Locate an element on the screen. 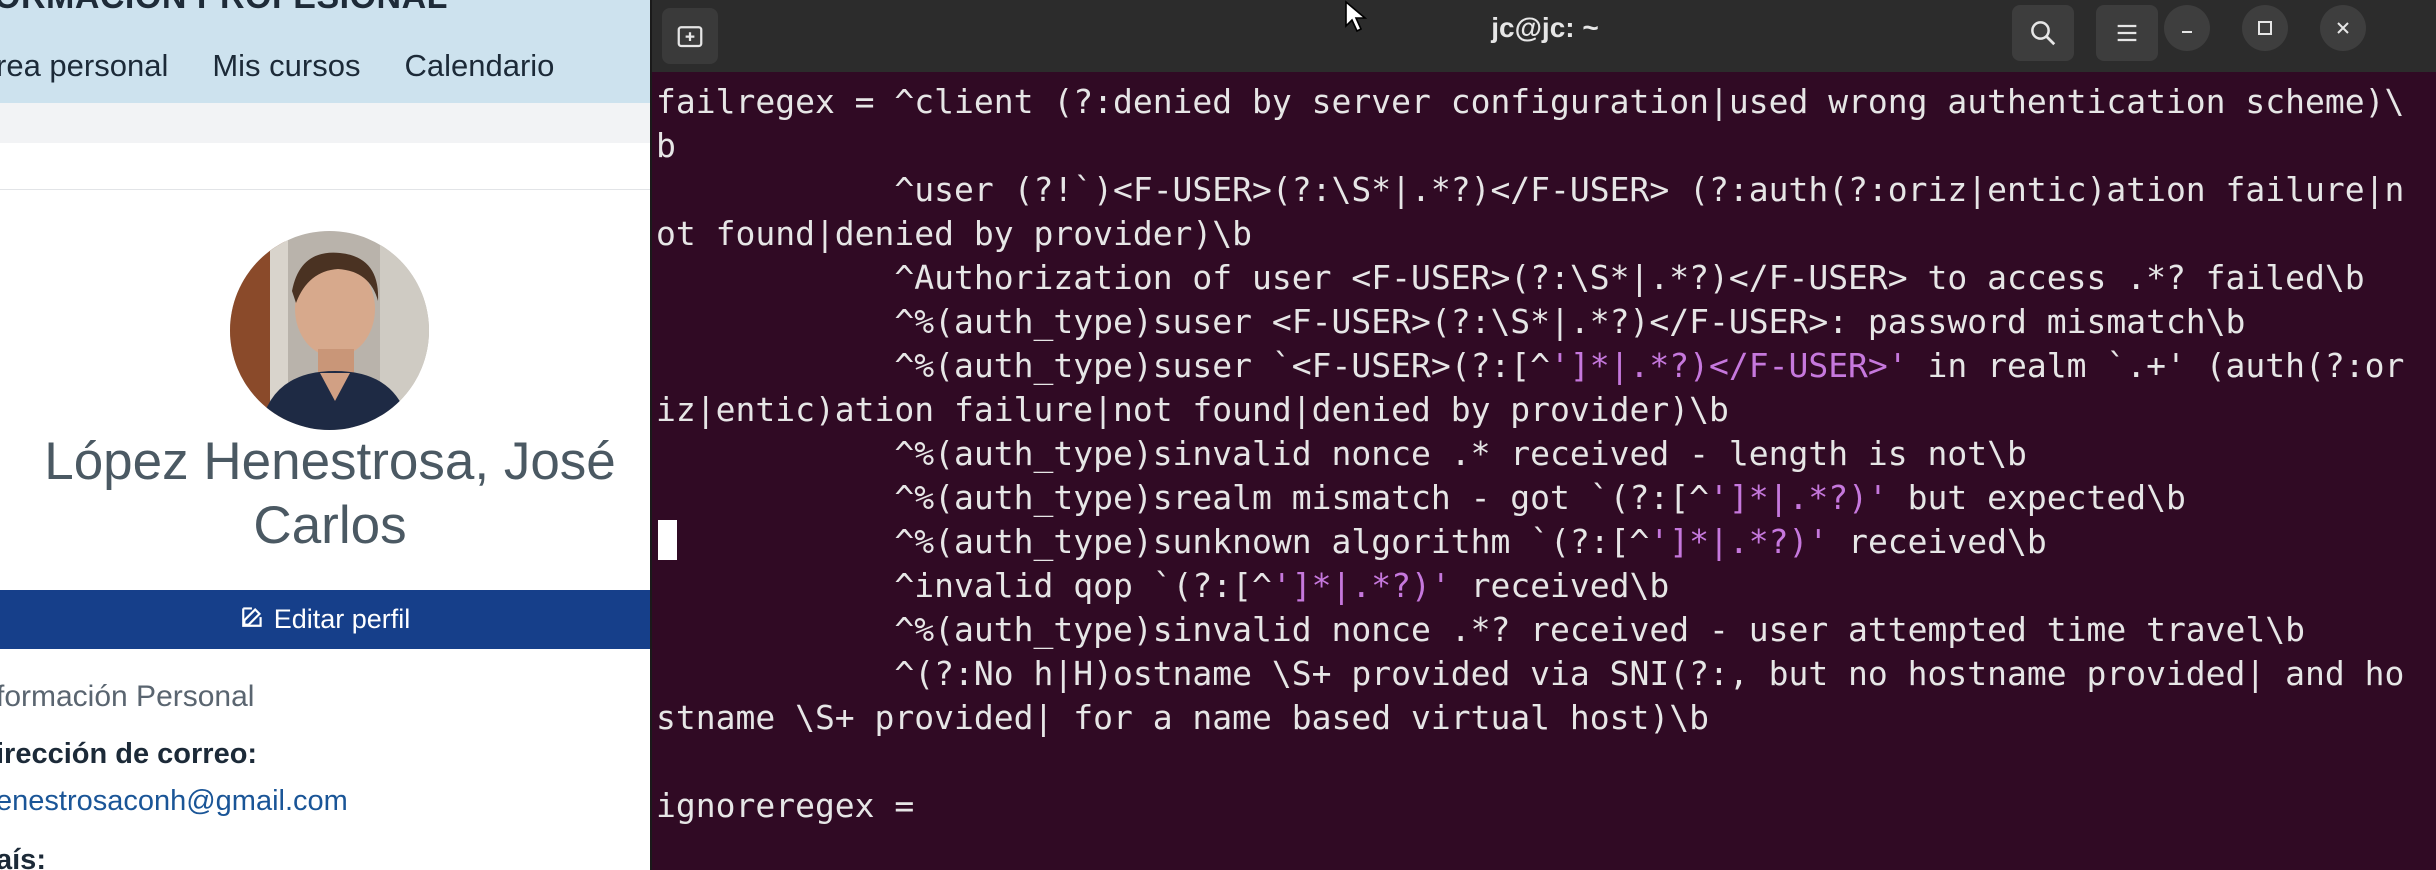 The image size is (2436, 870). terminal-text-segment: in realm `.+' (auth(?:or is located at coordinates (2156, 365).